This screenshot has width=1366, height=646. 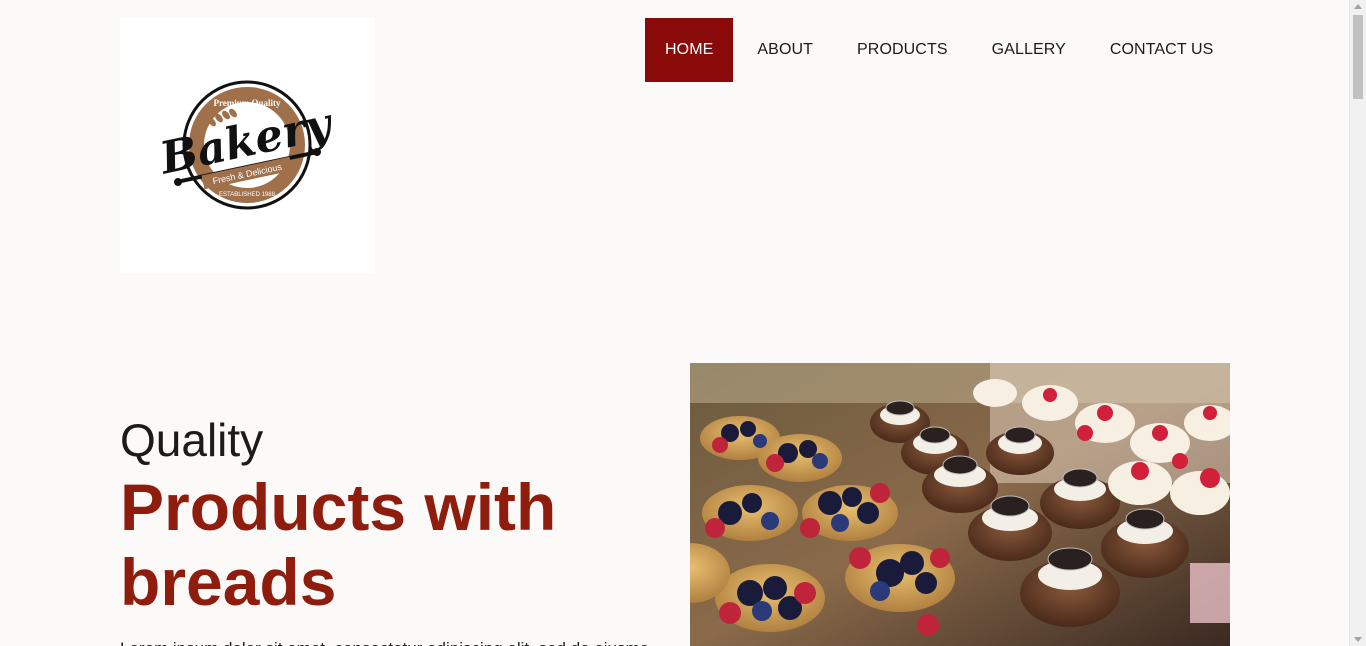 What do you see at coordinates (1029, 50) in the screenshot?
I see `nav-gallery: GALLERY` at bounding box center [1029, 50].